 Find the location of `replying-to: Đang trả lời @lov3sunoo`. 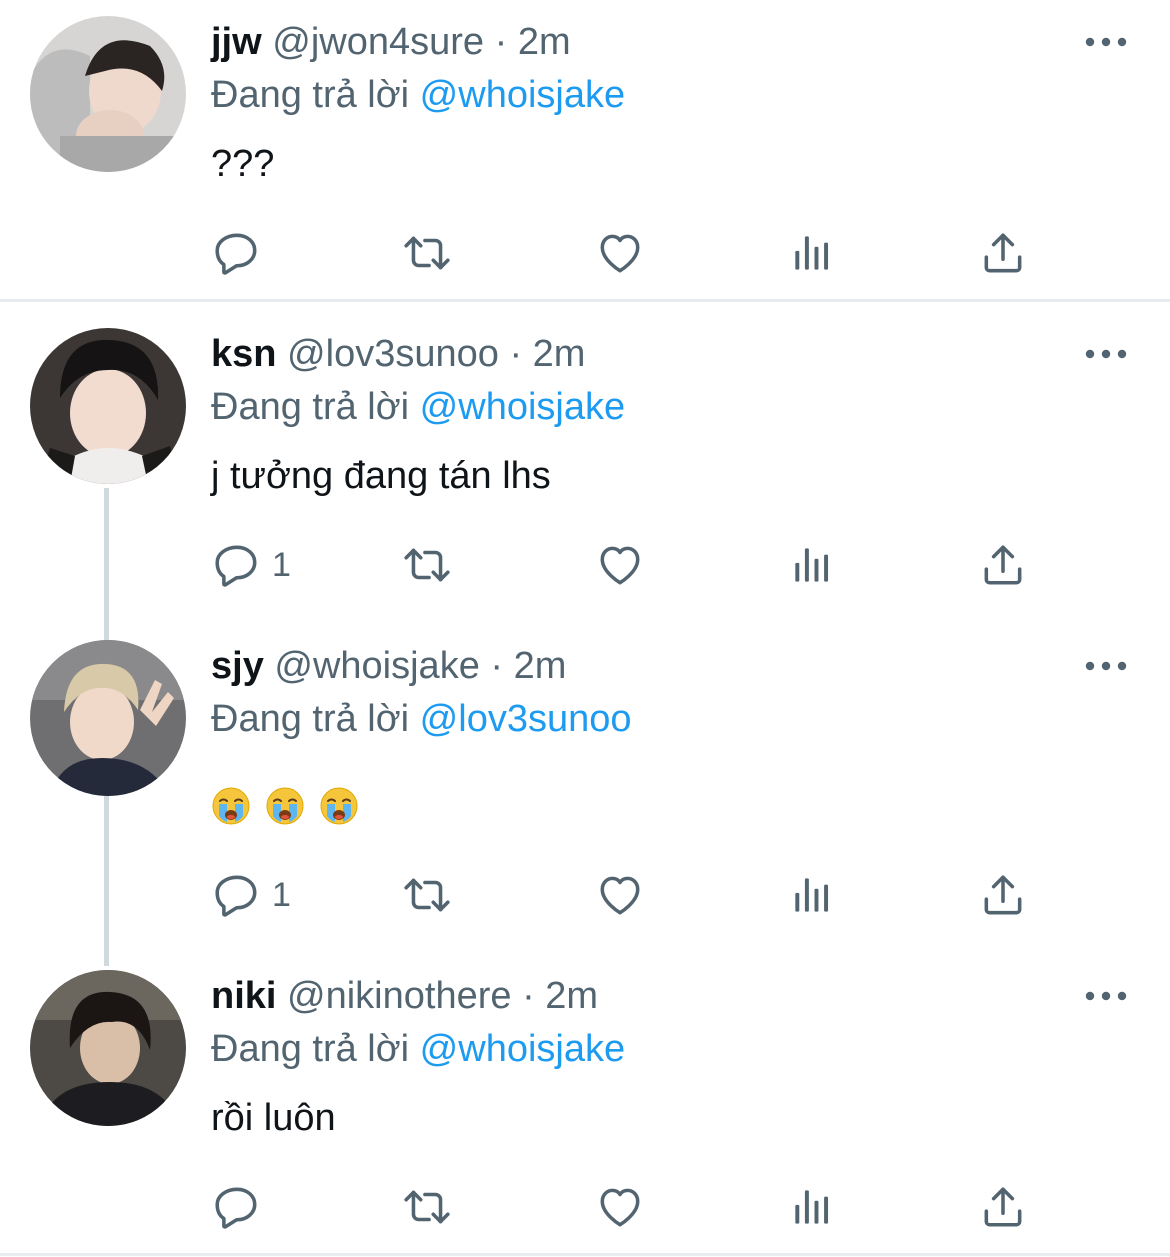

replying-to: Đang trả lời @lov3sunoo is located at coordinates (421, 719).